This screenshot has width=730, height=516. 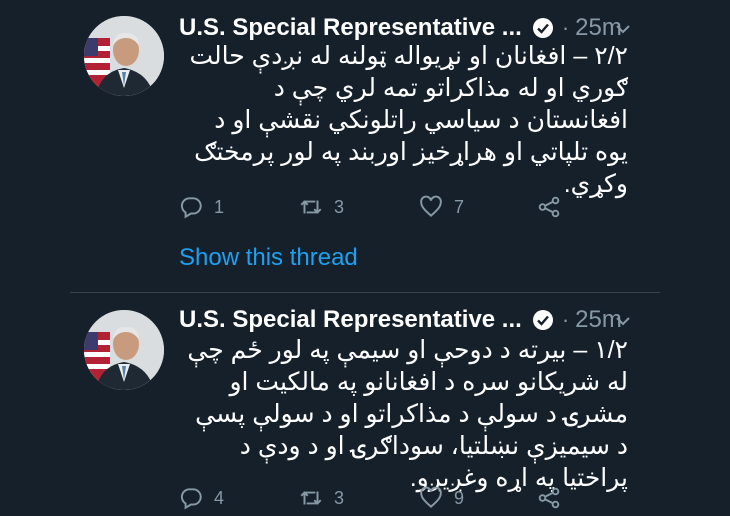 I want to click on reply-button: 4, so click(x=201, y=498).